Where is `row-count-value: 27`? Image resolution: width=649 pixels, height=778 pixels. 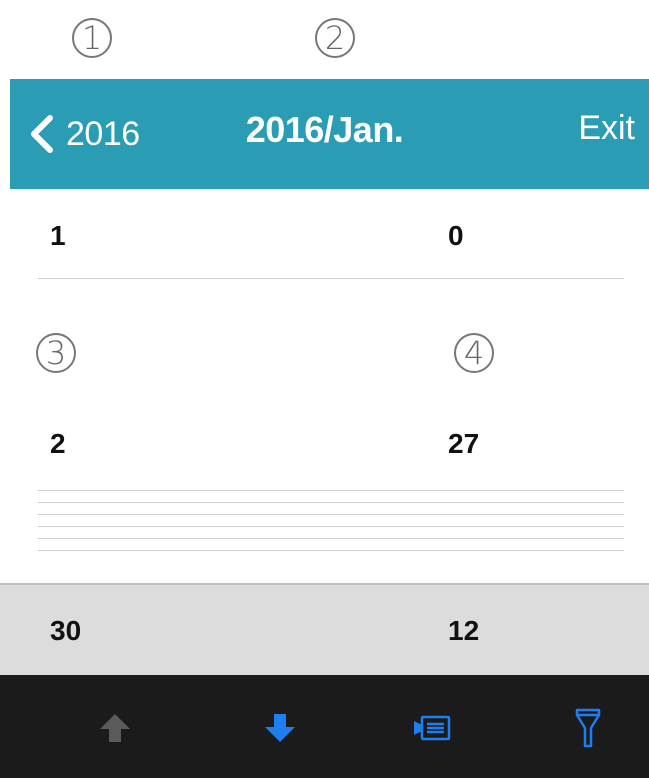
row-count-value: 27 is located at coordinates (464, 443).